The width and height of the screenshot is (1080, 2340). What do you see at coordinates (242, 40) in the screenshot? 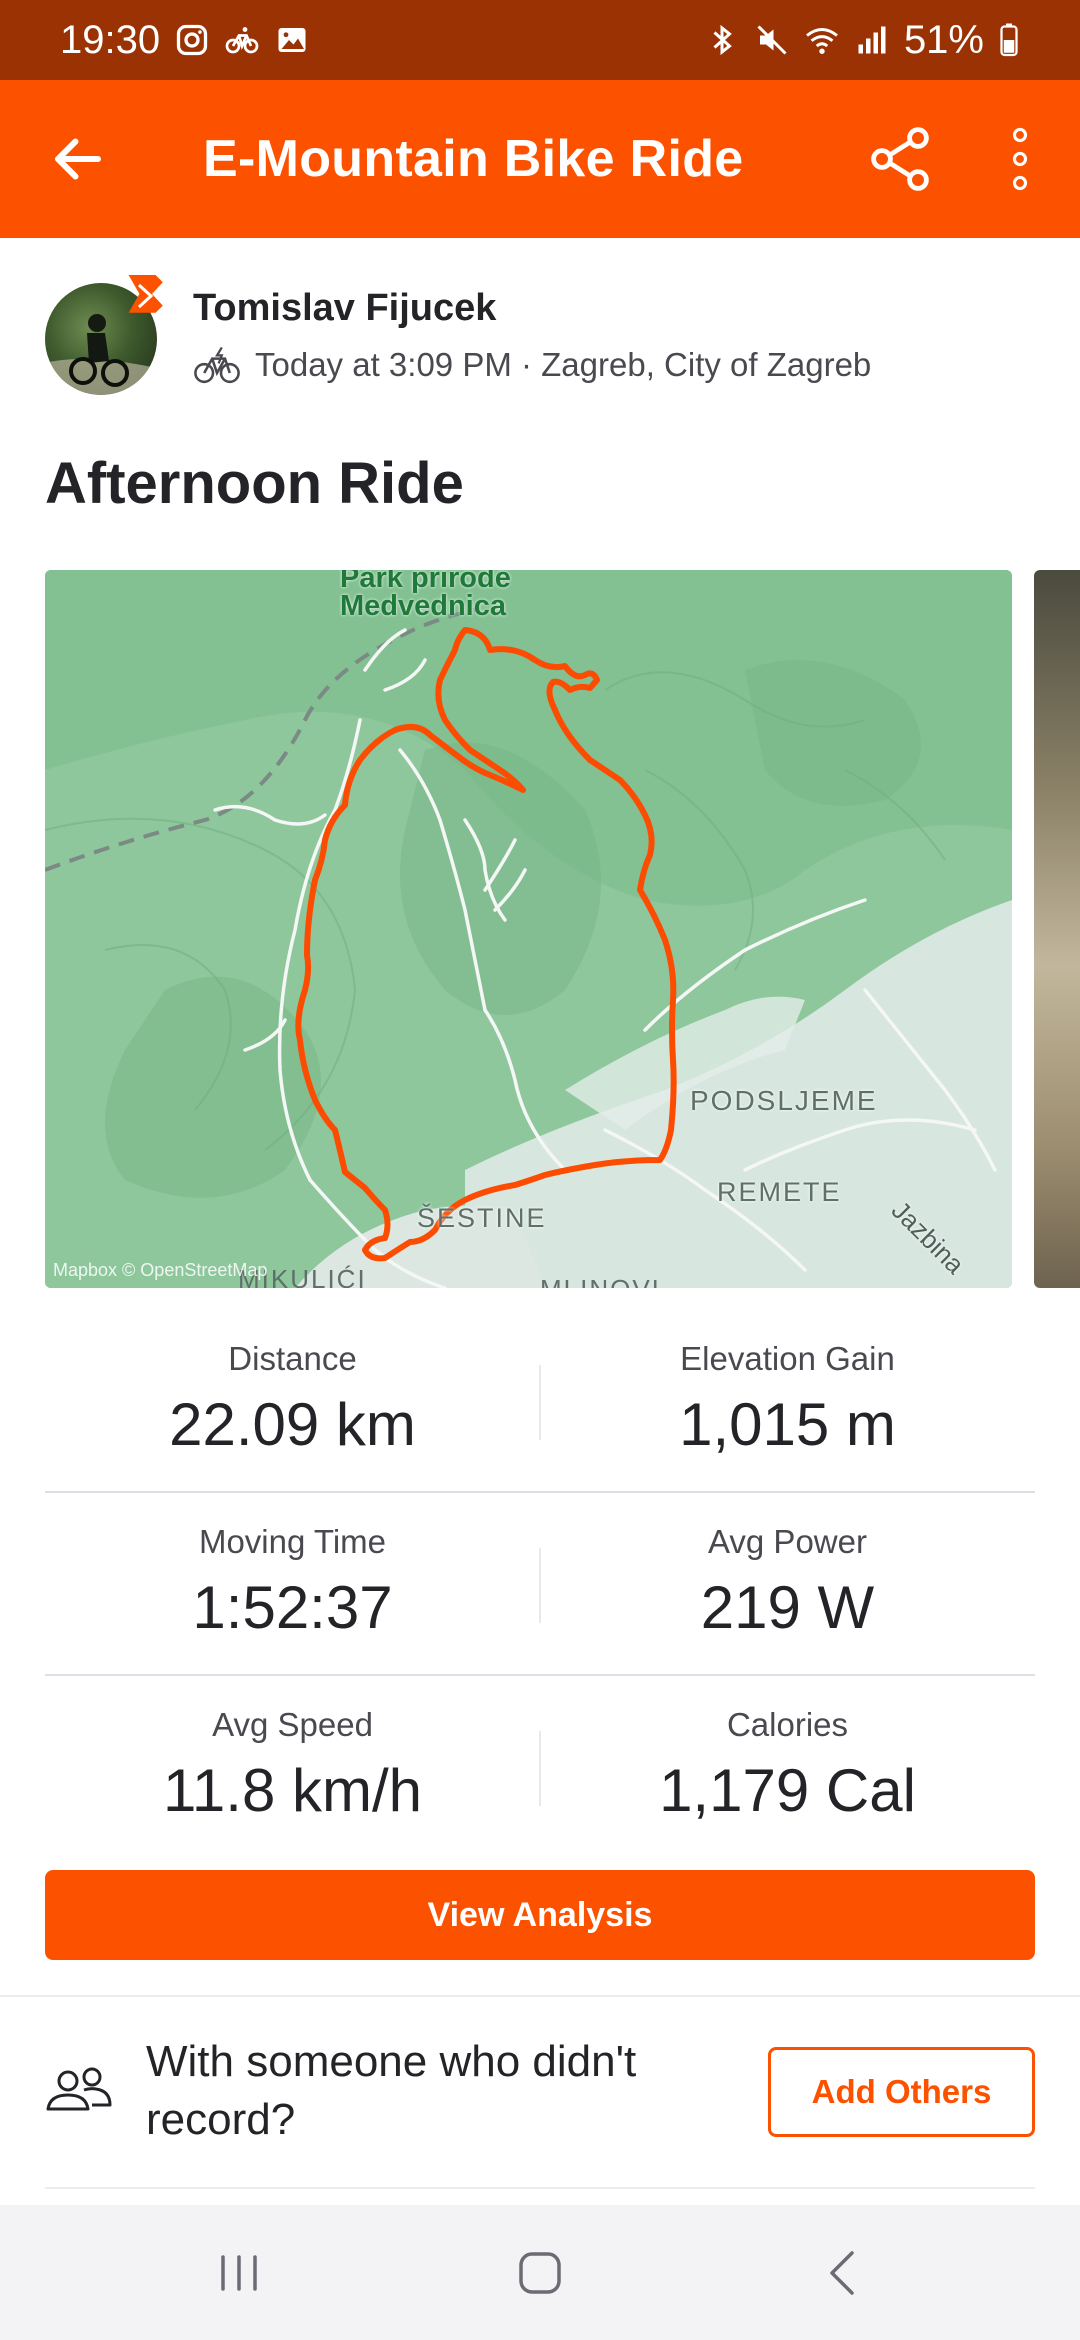
I see `bicycle-notification-icon` at bounding box center [242, 40].